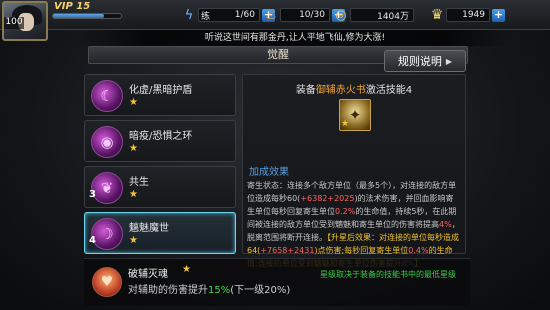  Describe the element at coordinates (327, 198) in the screenshot. I see `bonus-text-segment: +6382+2025` at that location.